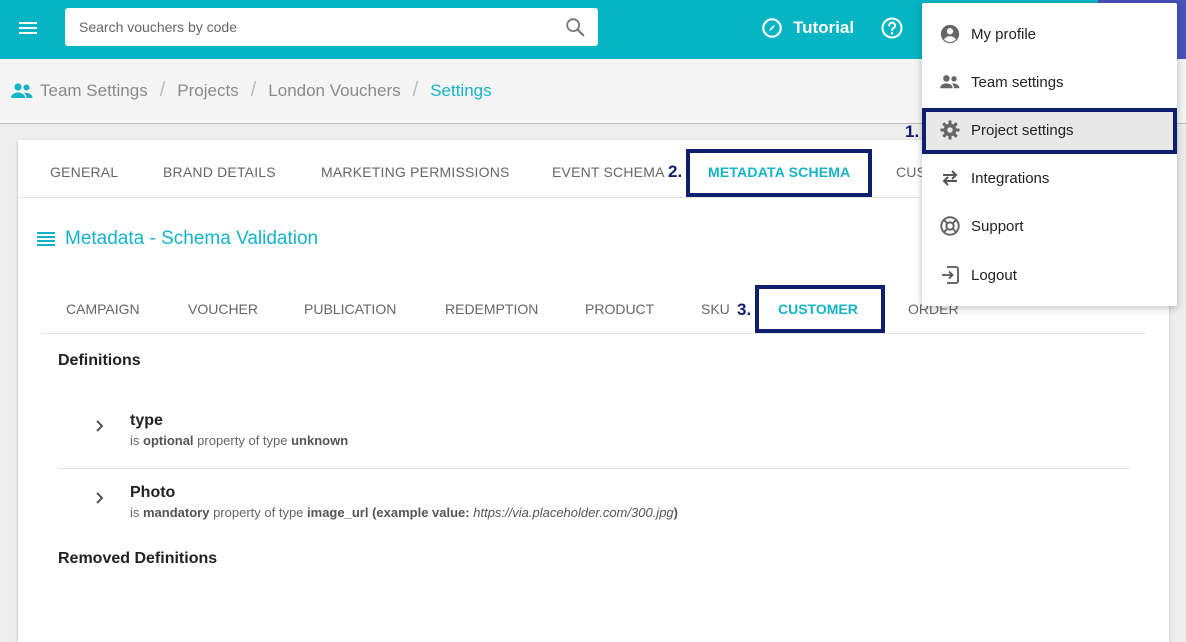  What do you see at coordinates (94, 91) in the screenshot?
I see `breadcrumb-team-settings: Team Settings` at bounding box center [94, 91].